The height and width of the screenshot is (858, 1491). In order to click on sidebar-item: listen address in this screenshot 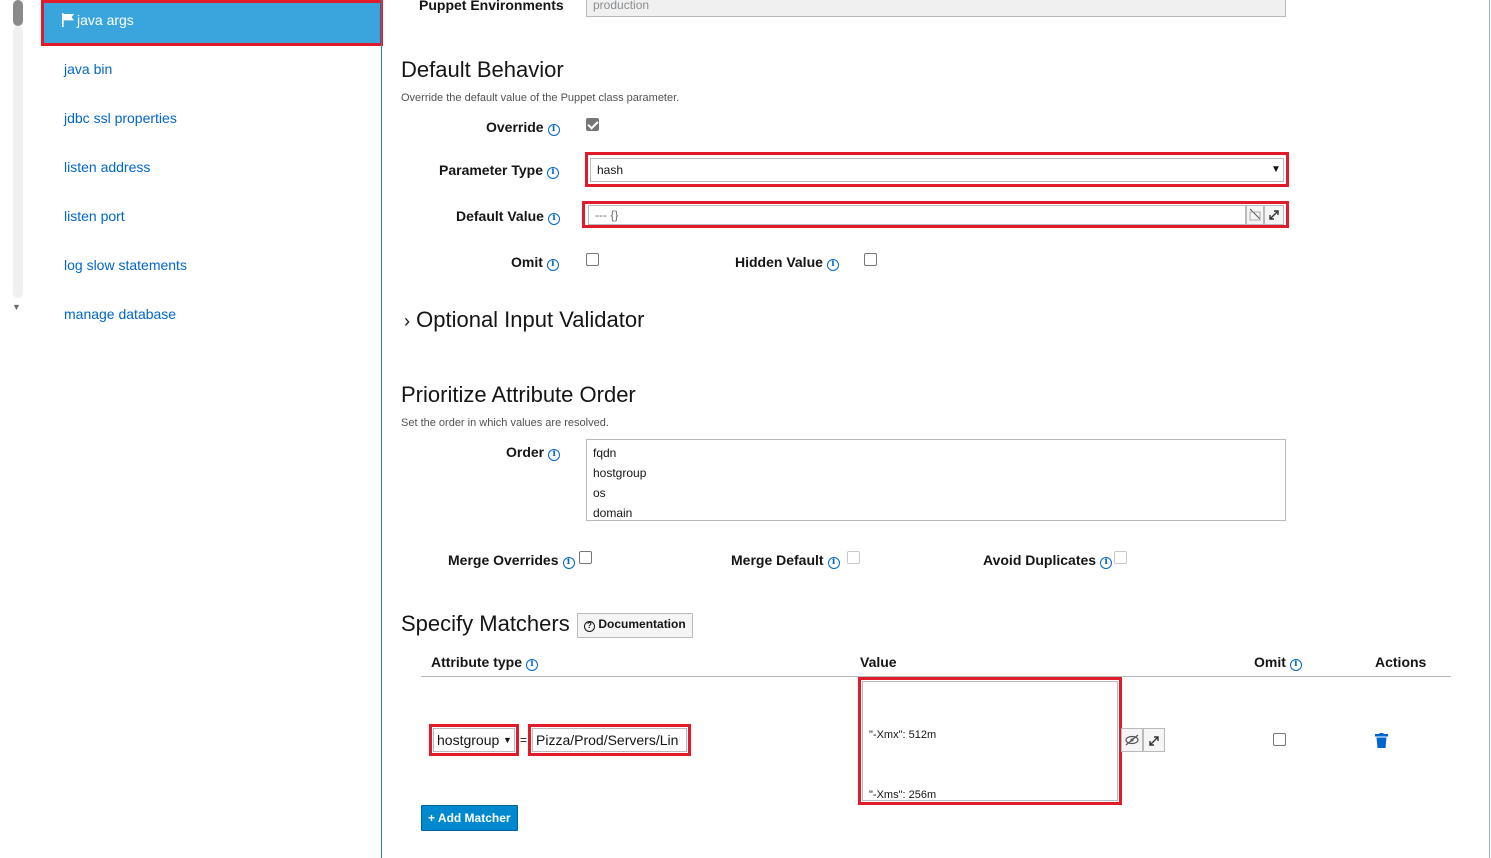, I will do `click(107, 167)`.